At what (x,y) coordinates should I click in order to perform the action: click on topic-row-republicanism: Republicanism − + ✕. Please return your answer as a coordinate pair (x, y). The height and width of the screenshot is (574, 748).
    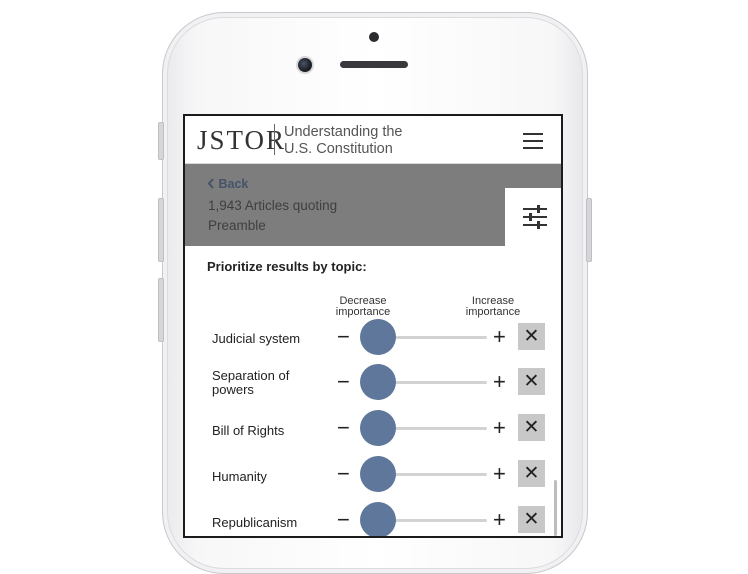
    Looking at the image, I should click on (373, 519).